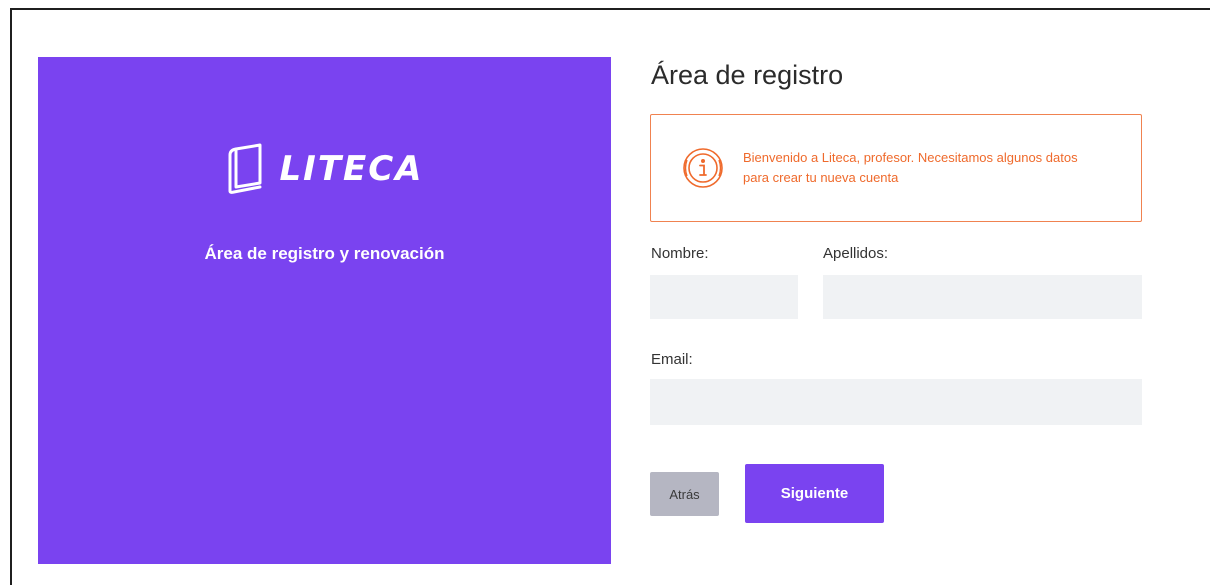 This screenshot has width=1210, height=585. I want to click on book-icon, so click(244, 168).